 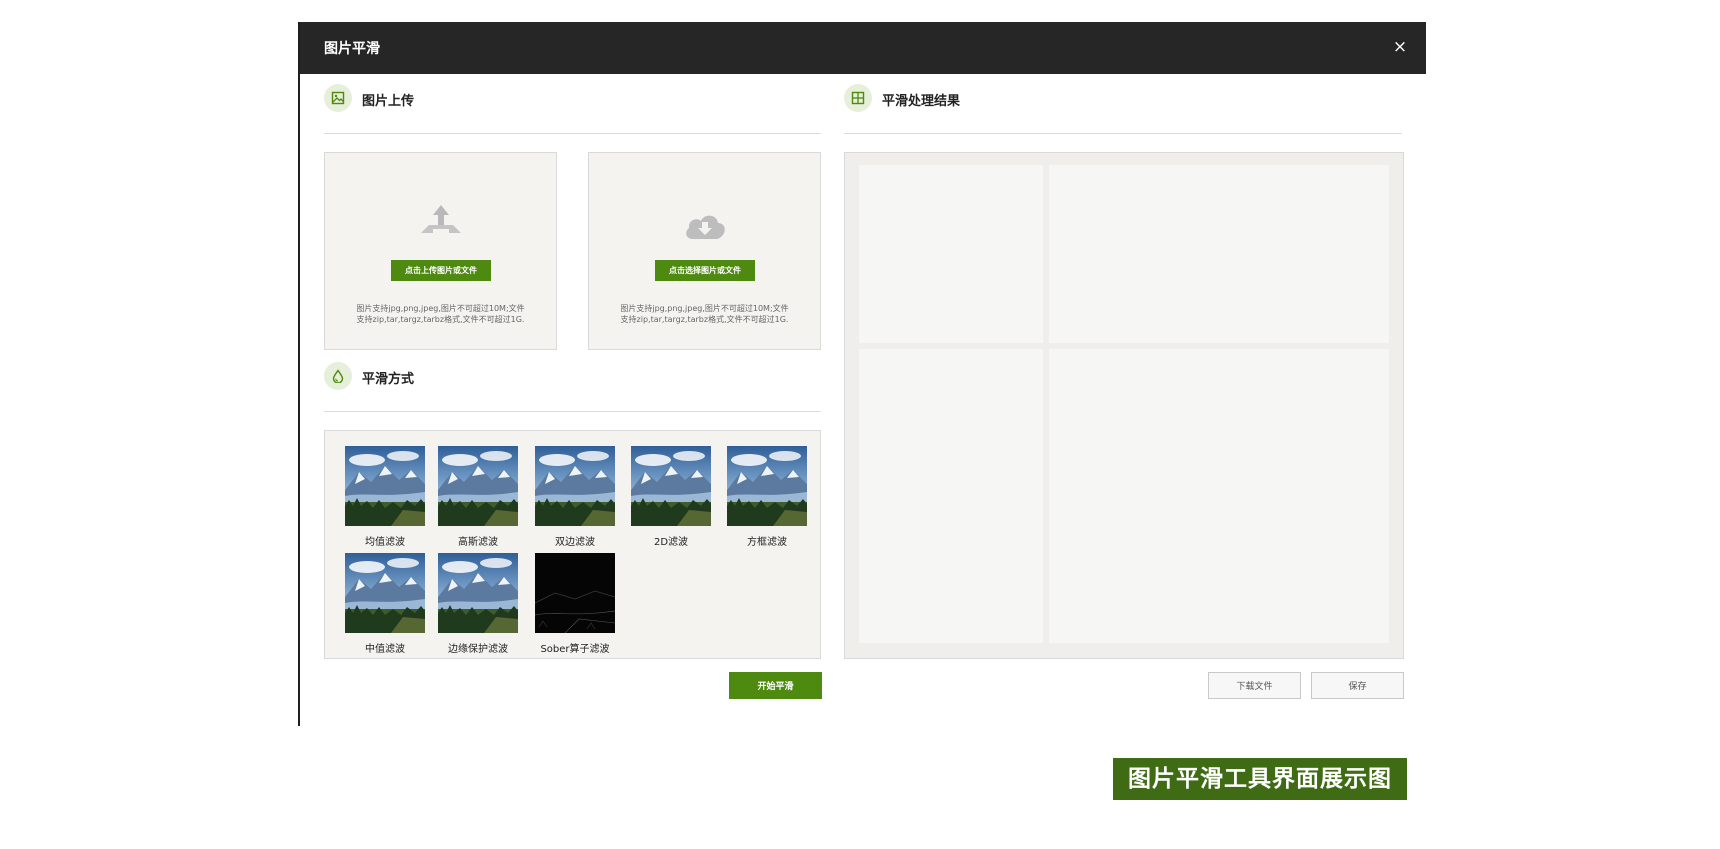 What do you see at coordinates (388, 101) in the screenshot?
I see `upload-section-title: 图片上传` at bounding box center [388, 101].